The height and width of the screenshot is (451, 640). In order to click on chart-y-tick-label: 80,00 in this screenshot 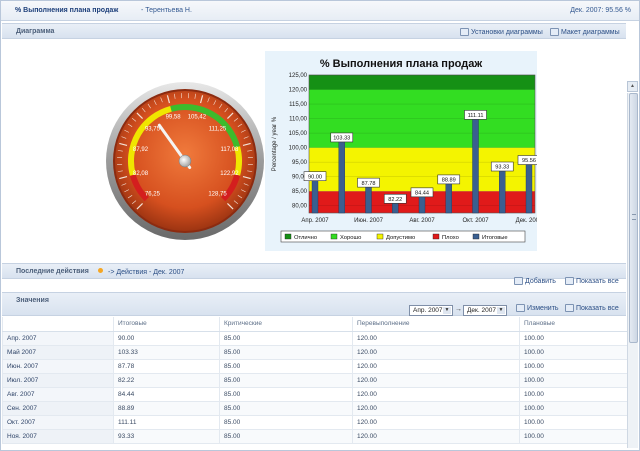, I will do `click(300, 207)`.